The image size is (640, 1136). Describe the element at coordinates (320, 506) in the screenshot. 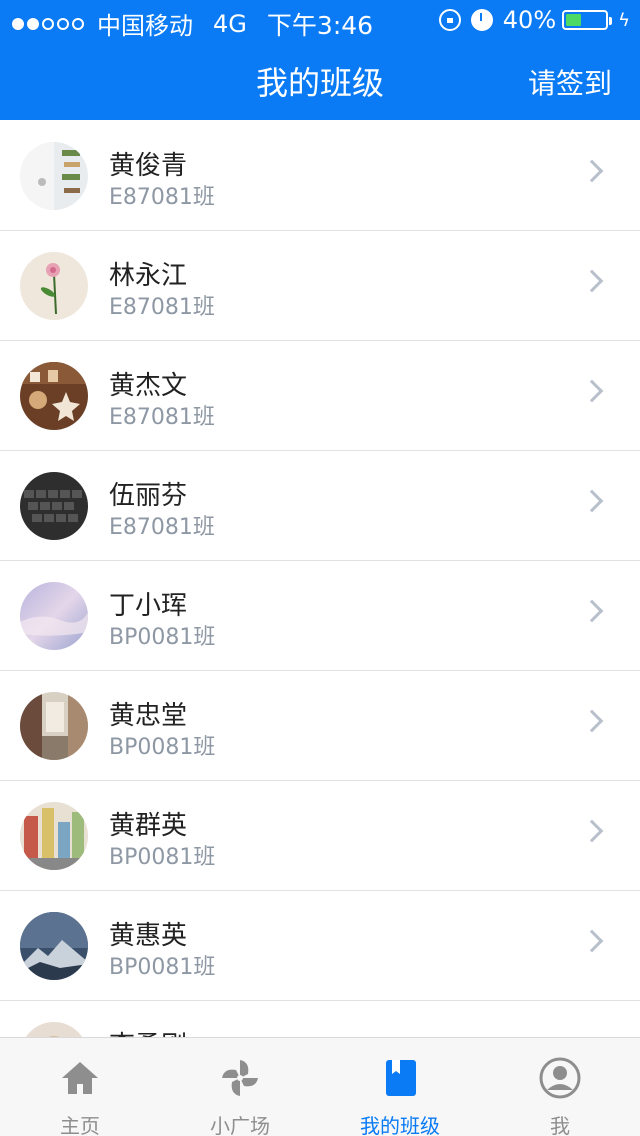

I see `student-row: 伍丽芬 E87081班` at that location.